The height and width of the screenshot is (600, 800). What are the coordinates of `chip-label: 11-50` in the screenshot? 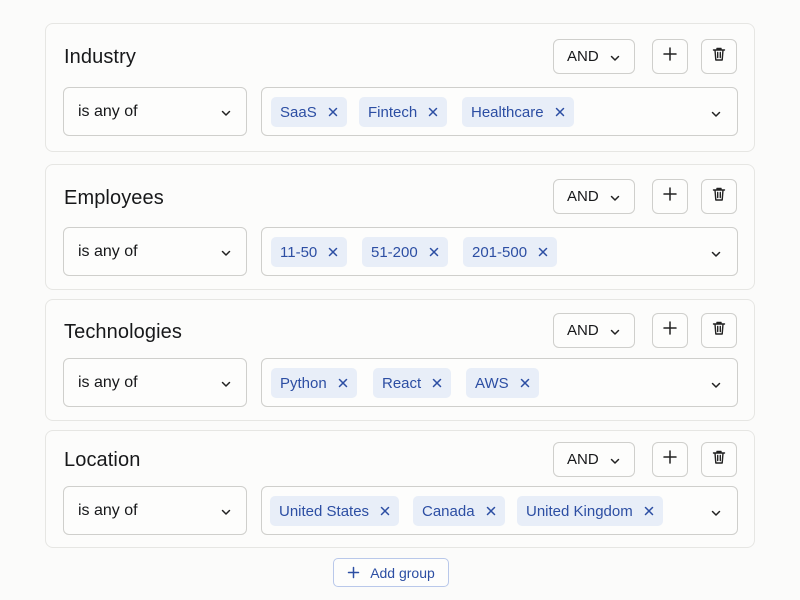 It's located at (299, 252).